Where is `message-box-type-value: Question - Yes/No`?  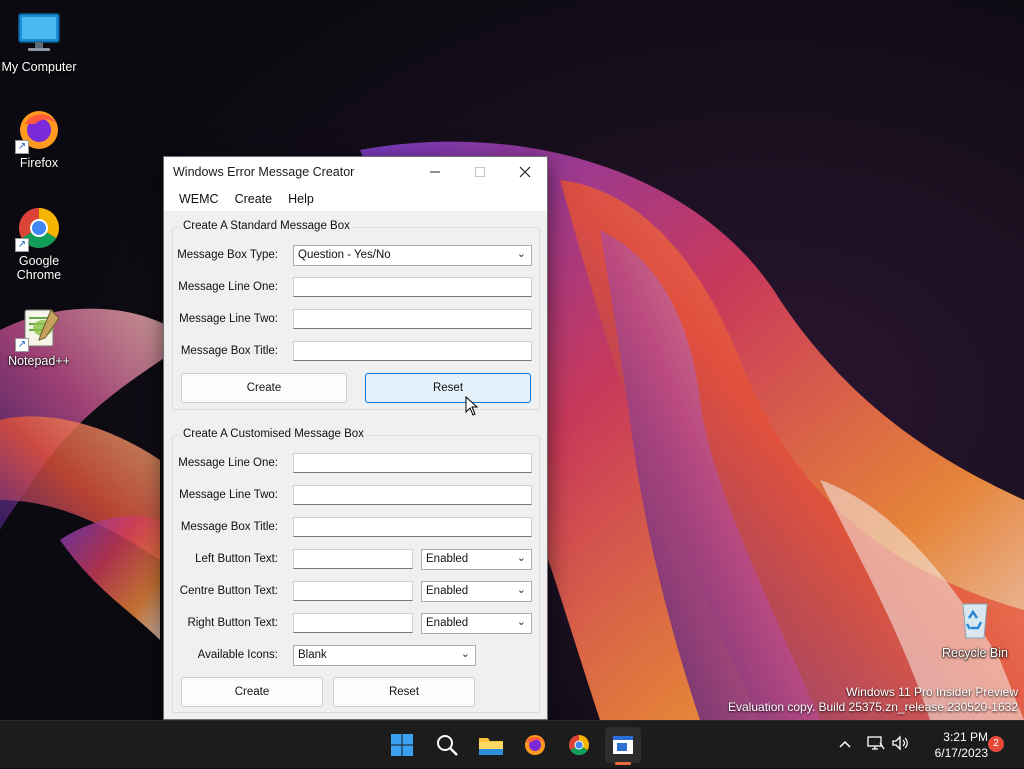
message-box-type-value: Question - Yes/No is located at coordinates (344, 255).